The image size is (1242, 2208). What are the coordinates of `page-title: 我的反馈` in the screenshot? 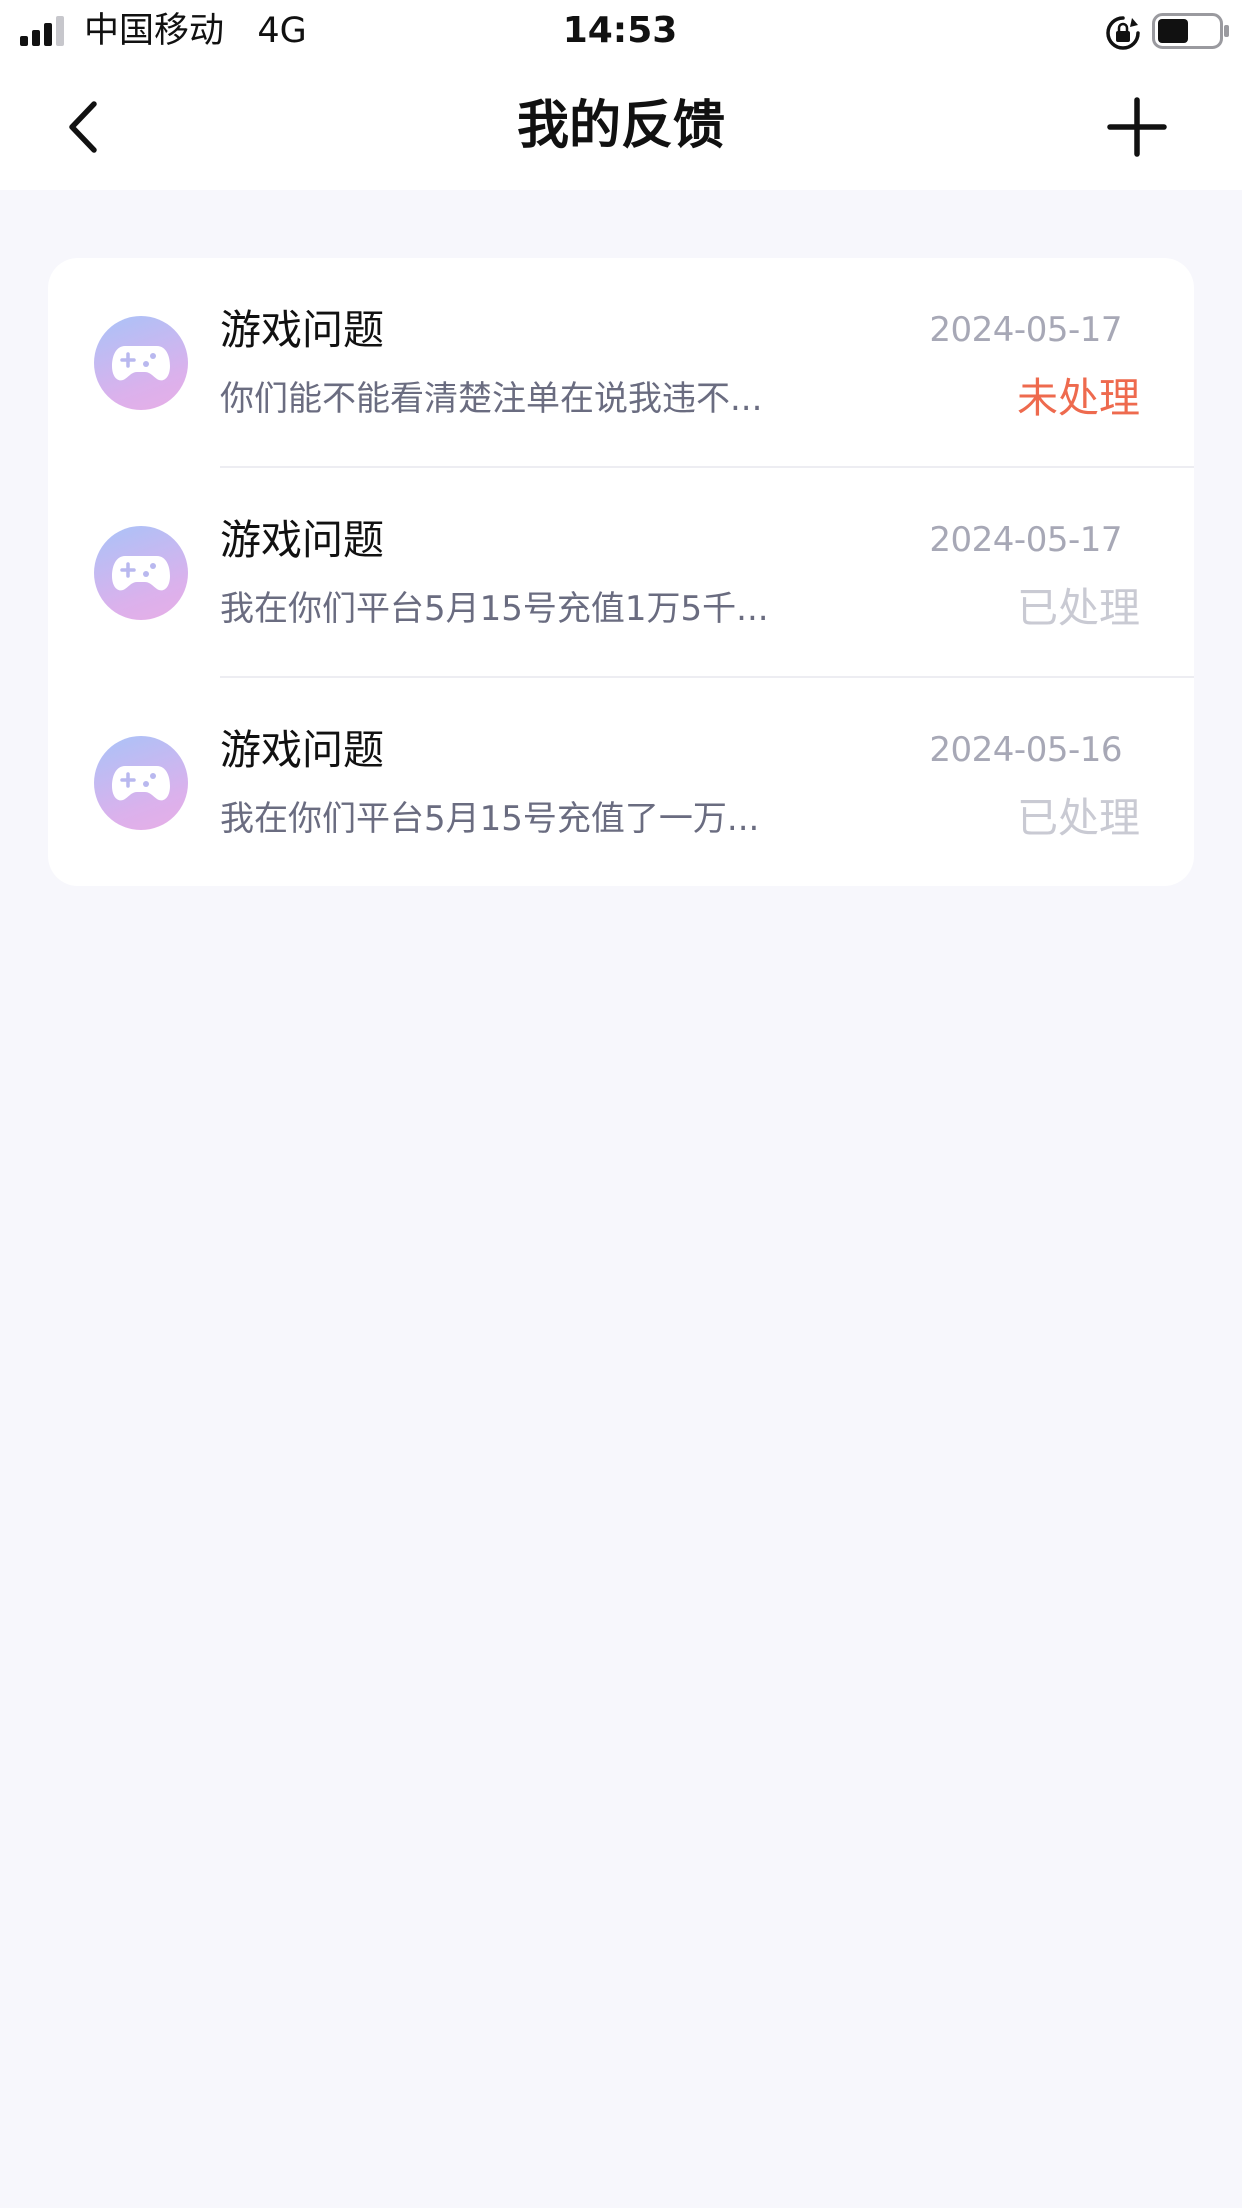 It's located at (620, 126).